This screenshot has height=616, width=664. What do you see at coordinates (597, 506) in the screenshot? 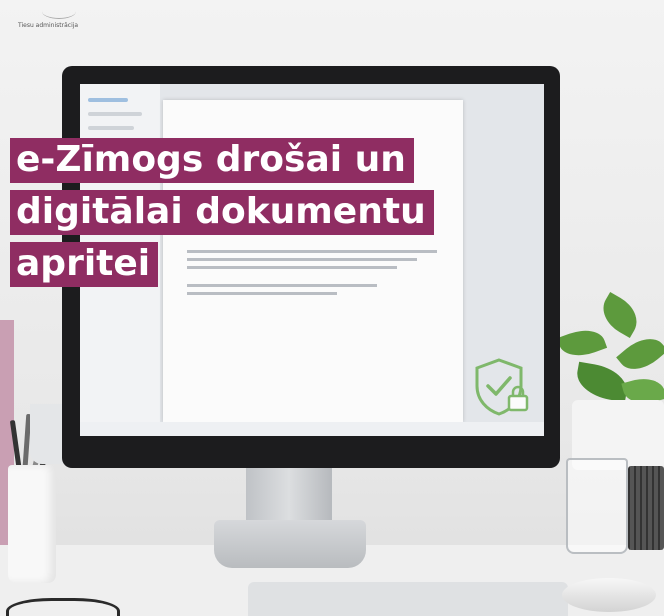
I see `water-glass` at bounding box center [597, 506].